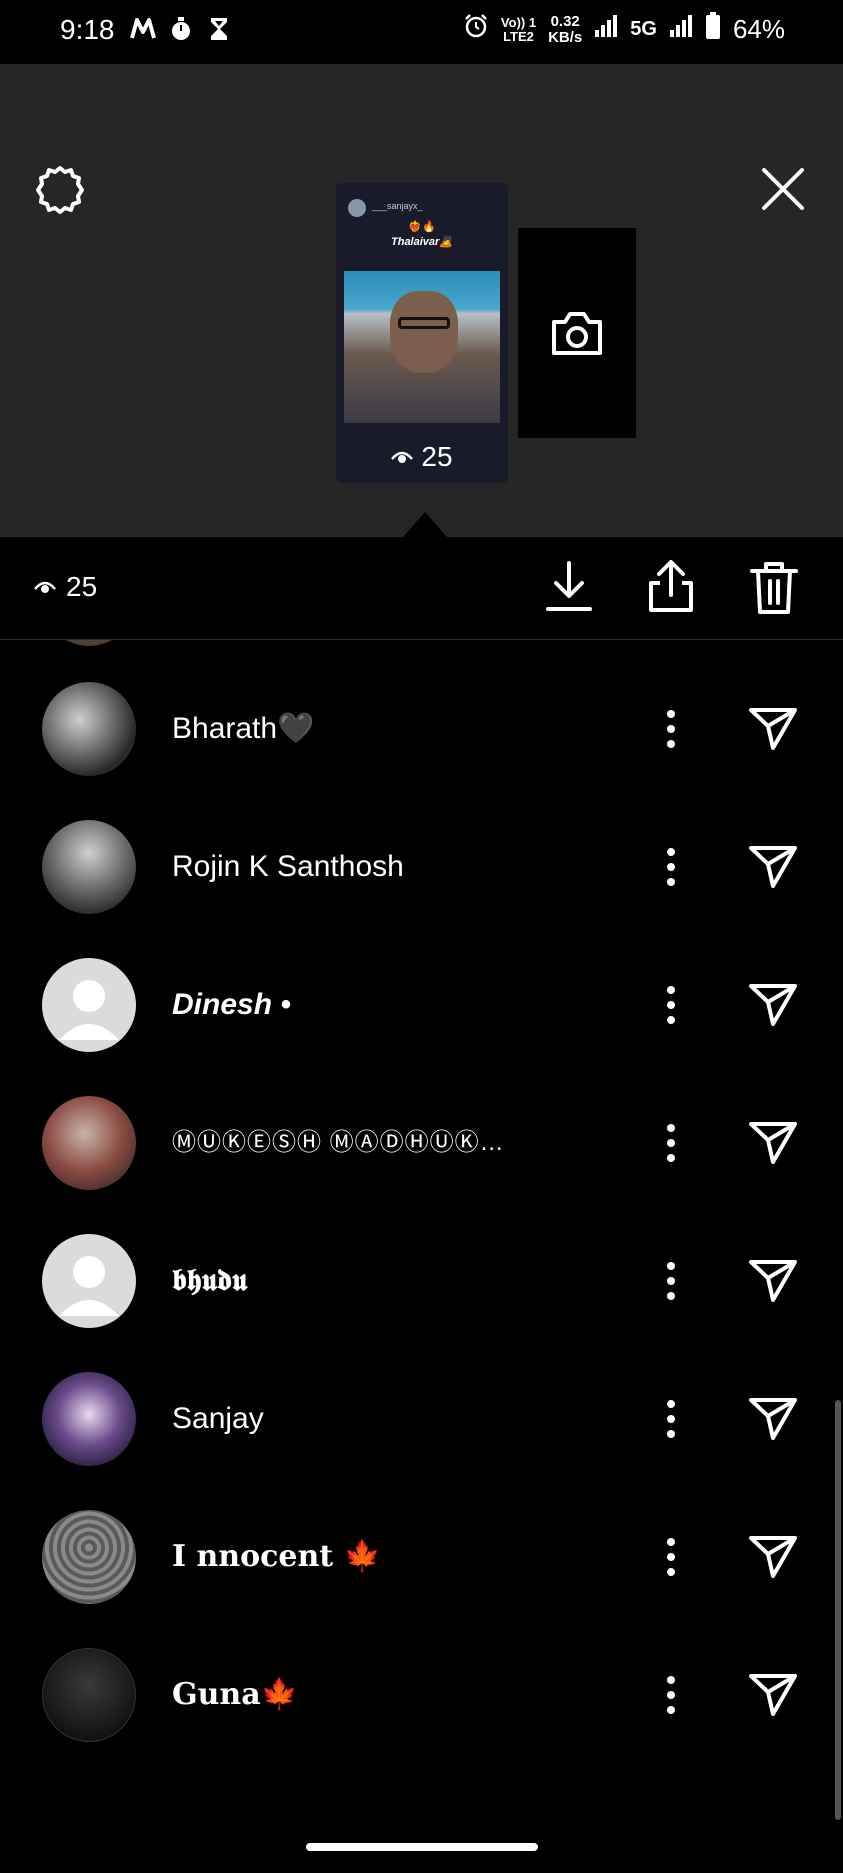 The image size is (843, 1873). I want to click on lte-indicator: Vo)) 1 LTE2, so click(518, 29).